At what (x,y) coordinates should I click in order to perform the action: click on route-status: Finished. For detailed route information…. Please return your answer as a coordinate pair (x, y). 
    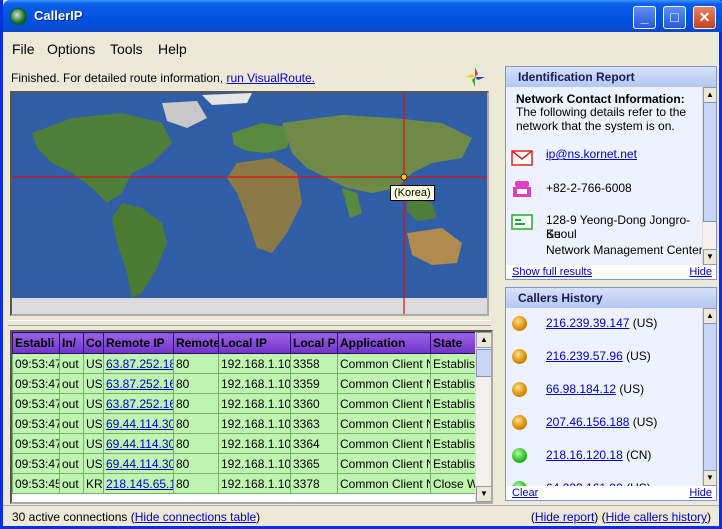
    Looking at the image, I should click on (163, 78).